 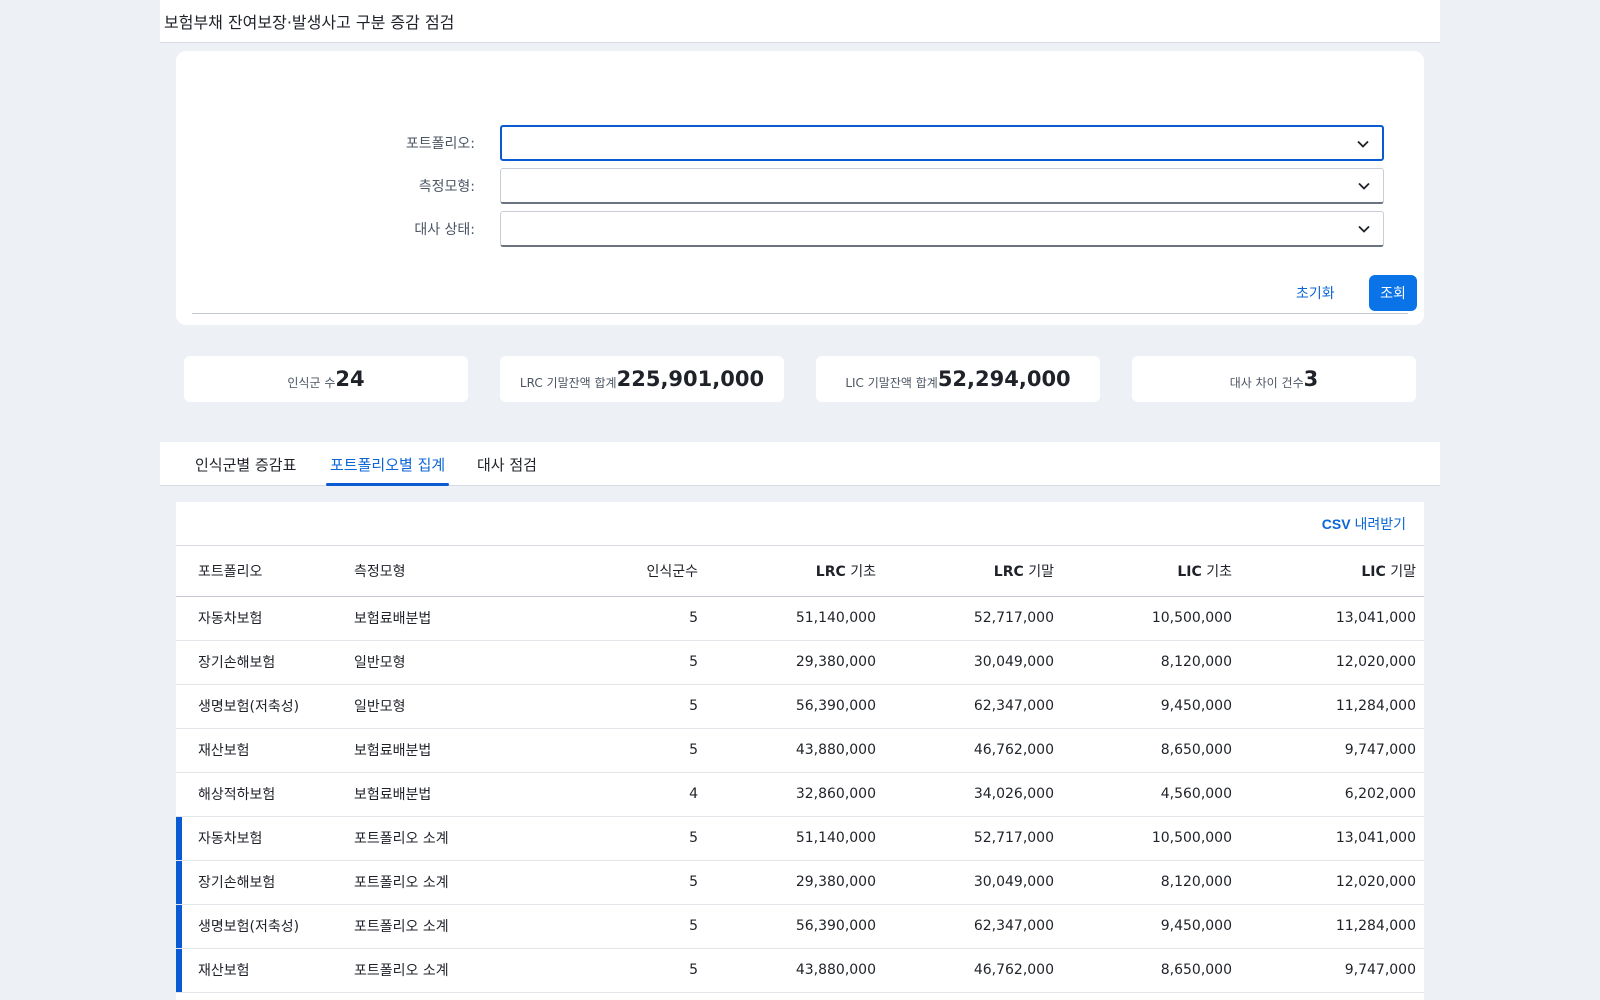 I want to click on kpi-label: LIC 기말잔액 합계, so click(x=891, y=382).